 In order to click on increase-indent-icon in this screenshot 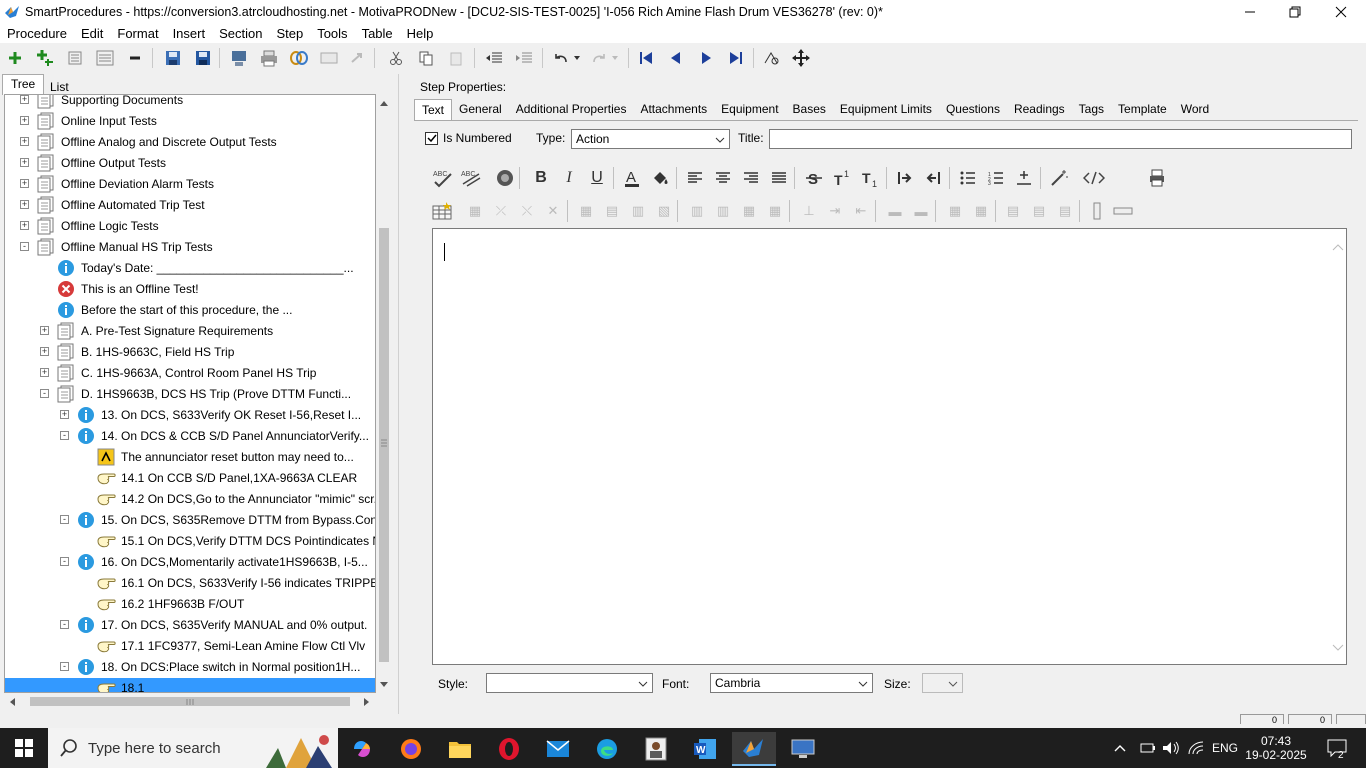, I will do `click(905, 178)`.